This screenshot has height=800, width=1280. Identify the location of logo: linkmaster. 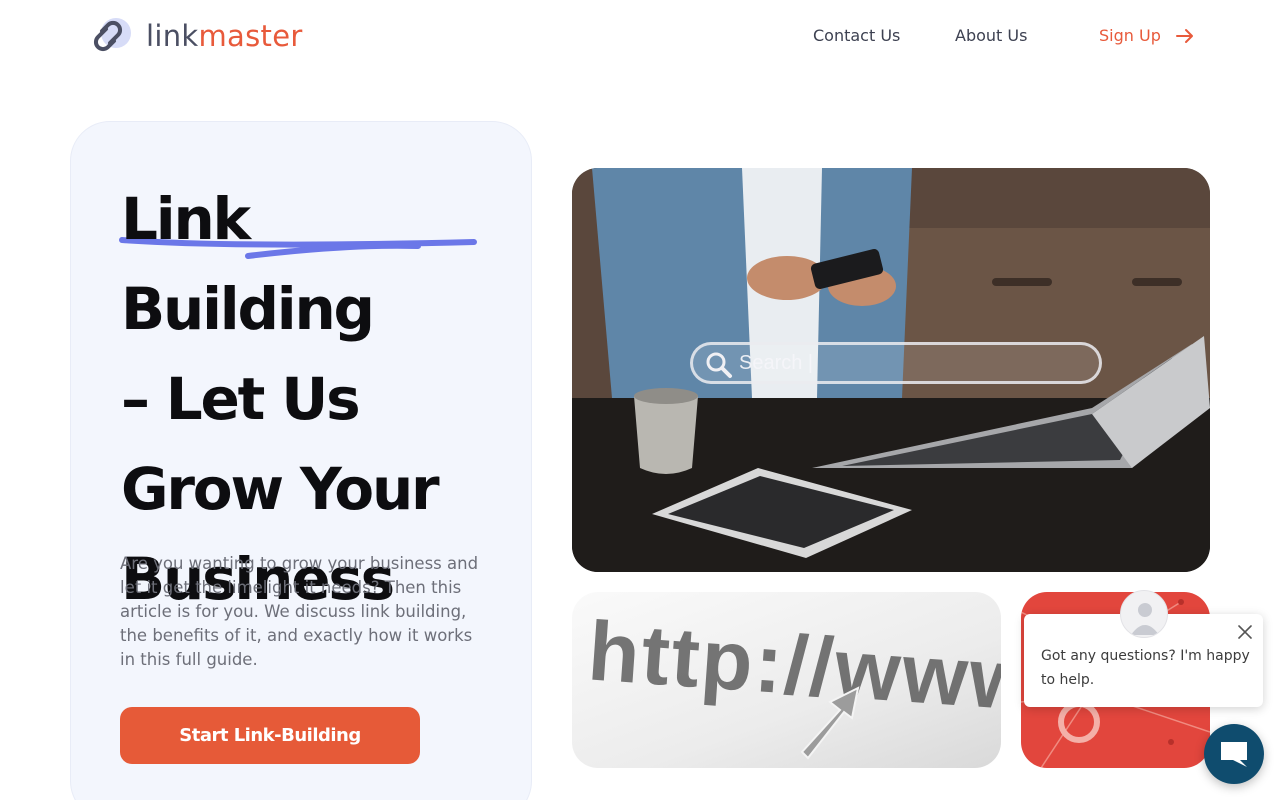
(194, 36).